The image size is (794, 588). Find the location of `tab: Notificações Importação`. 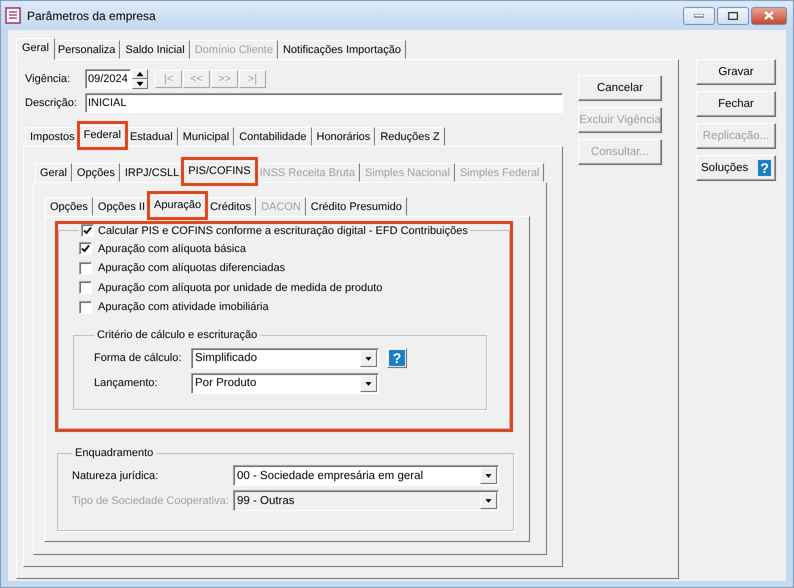

tab: Notificações Importação is located at coordinates (342, 49).